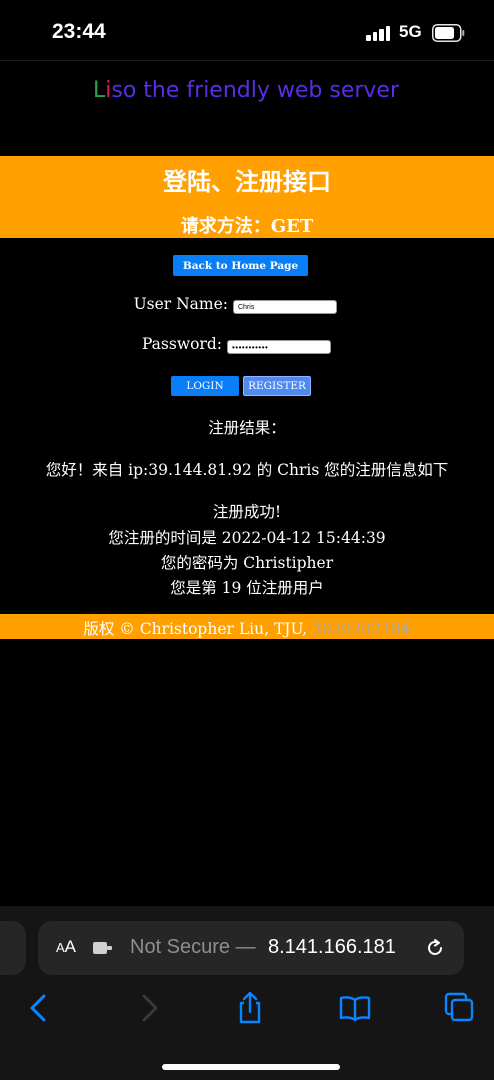 The width and height of the screenshot is (494, 1080). I want to click on tabs-icon, so click(460, 1008).